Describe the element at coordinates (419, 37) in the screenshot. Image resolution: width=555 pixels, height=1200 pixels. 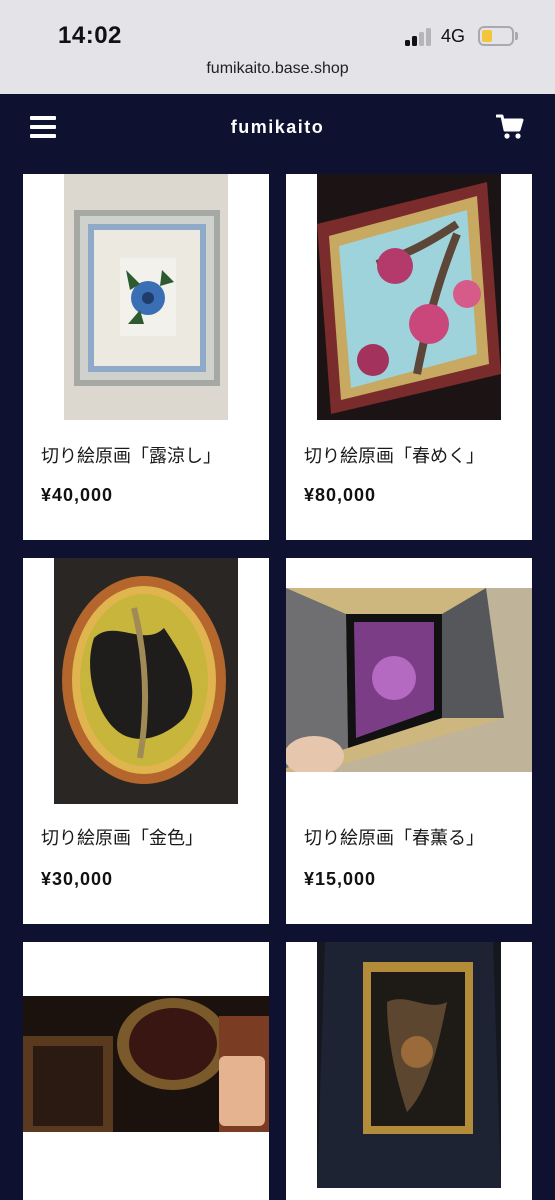
I see `cellular-signal-icon` at that location.